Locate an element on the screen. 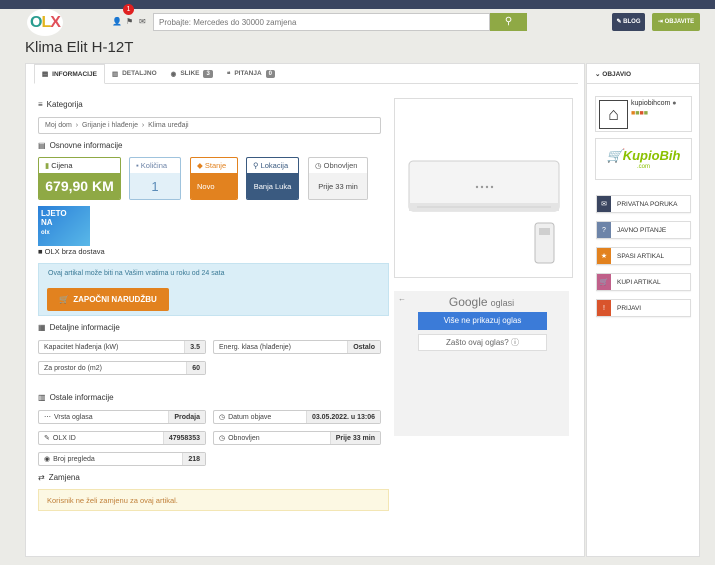 The height and width of the screenshot is (565, 715). label-text: Stanje is located at coordinates (215, 165).